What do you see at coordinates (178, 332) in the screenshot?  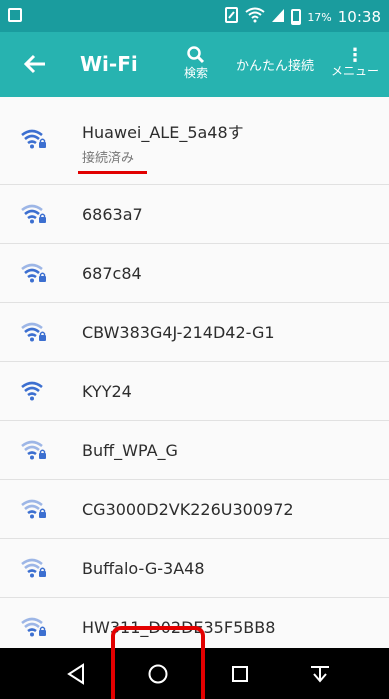 I see `network-ssid: CBW383G4J-214D42-G1` at bounding box center [178, 332].